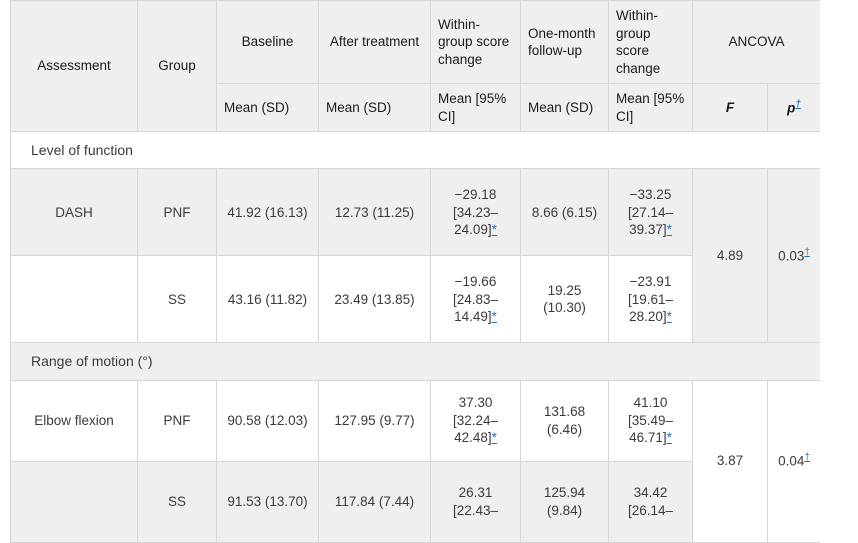 Image resolution: width=858 pixels, height=543 pixels. I want to click on cell-p-value: 0.04†, so click(793, 461).